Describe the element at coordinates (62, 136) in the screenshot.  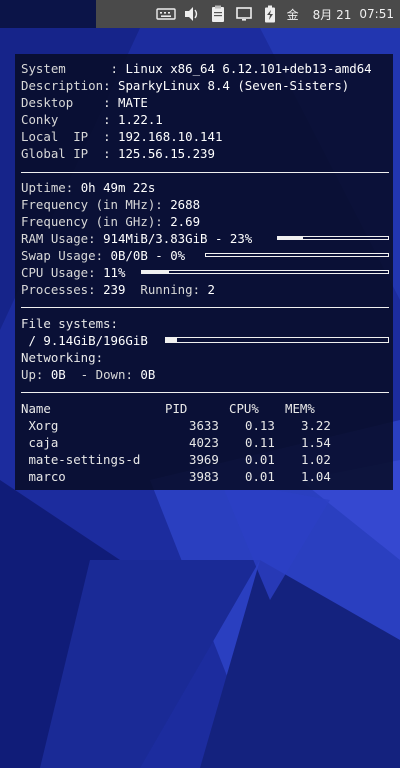
I see `local-ip-label: Local IP` at that location.